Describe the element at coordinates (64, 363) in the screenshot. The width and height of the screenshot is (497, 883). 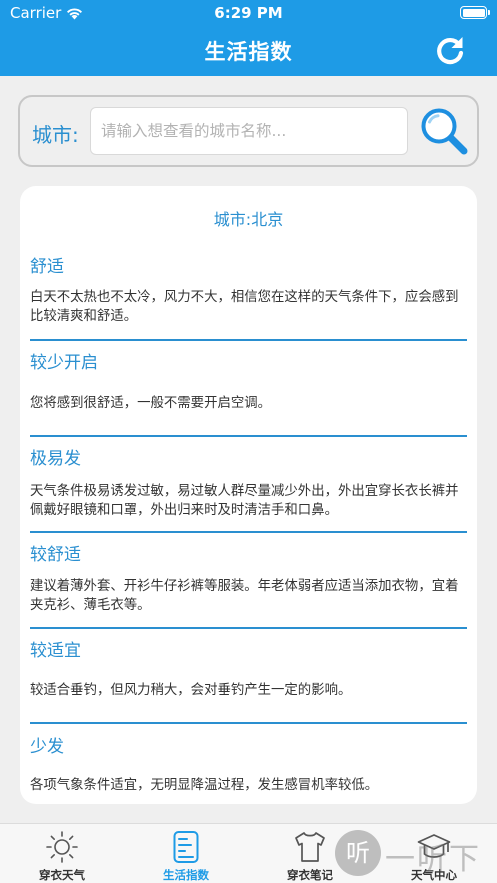
I see `section-title: 较少开启` at that location.